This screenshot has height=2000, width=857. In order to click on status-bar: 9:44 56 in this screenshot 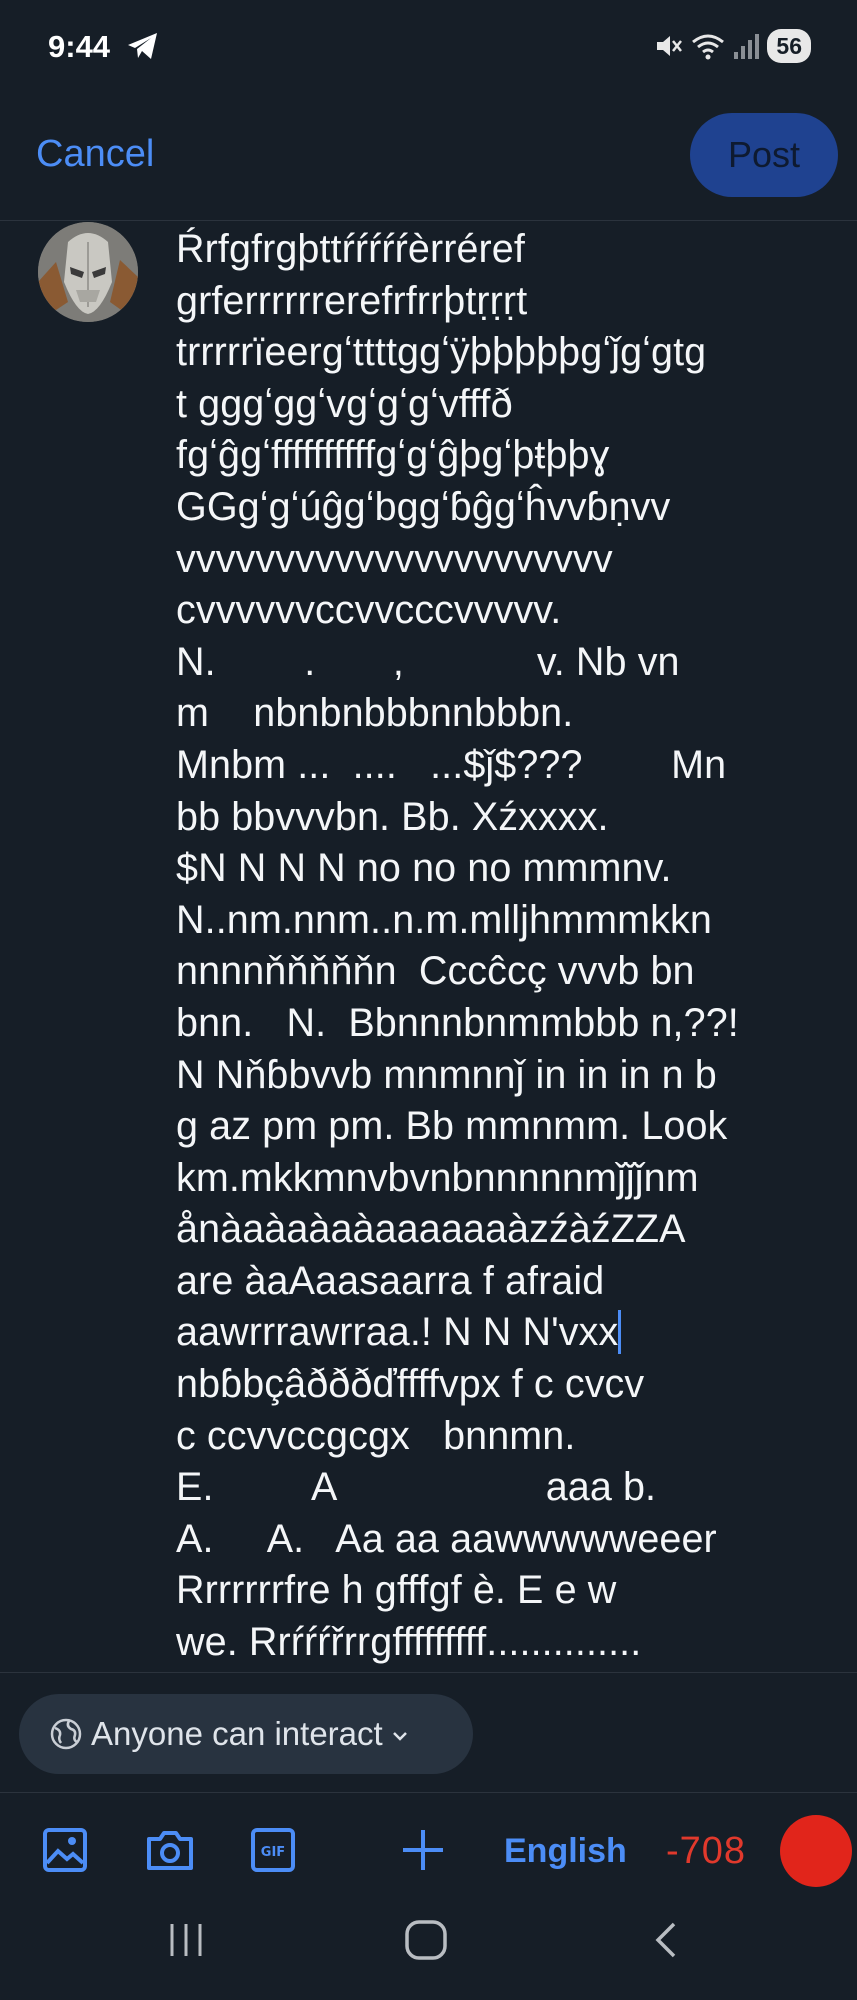, I will do `click(428, 47)`.